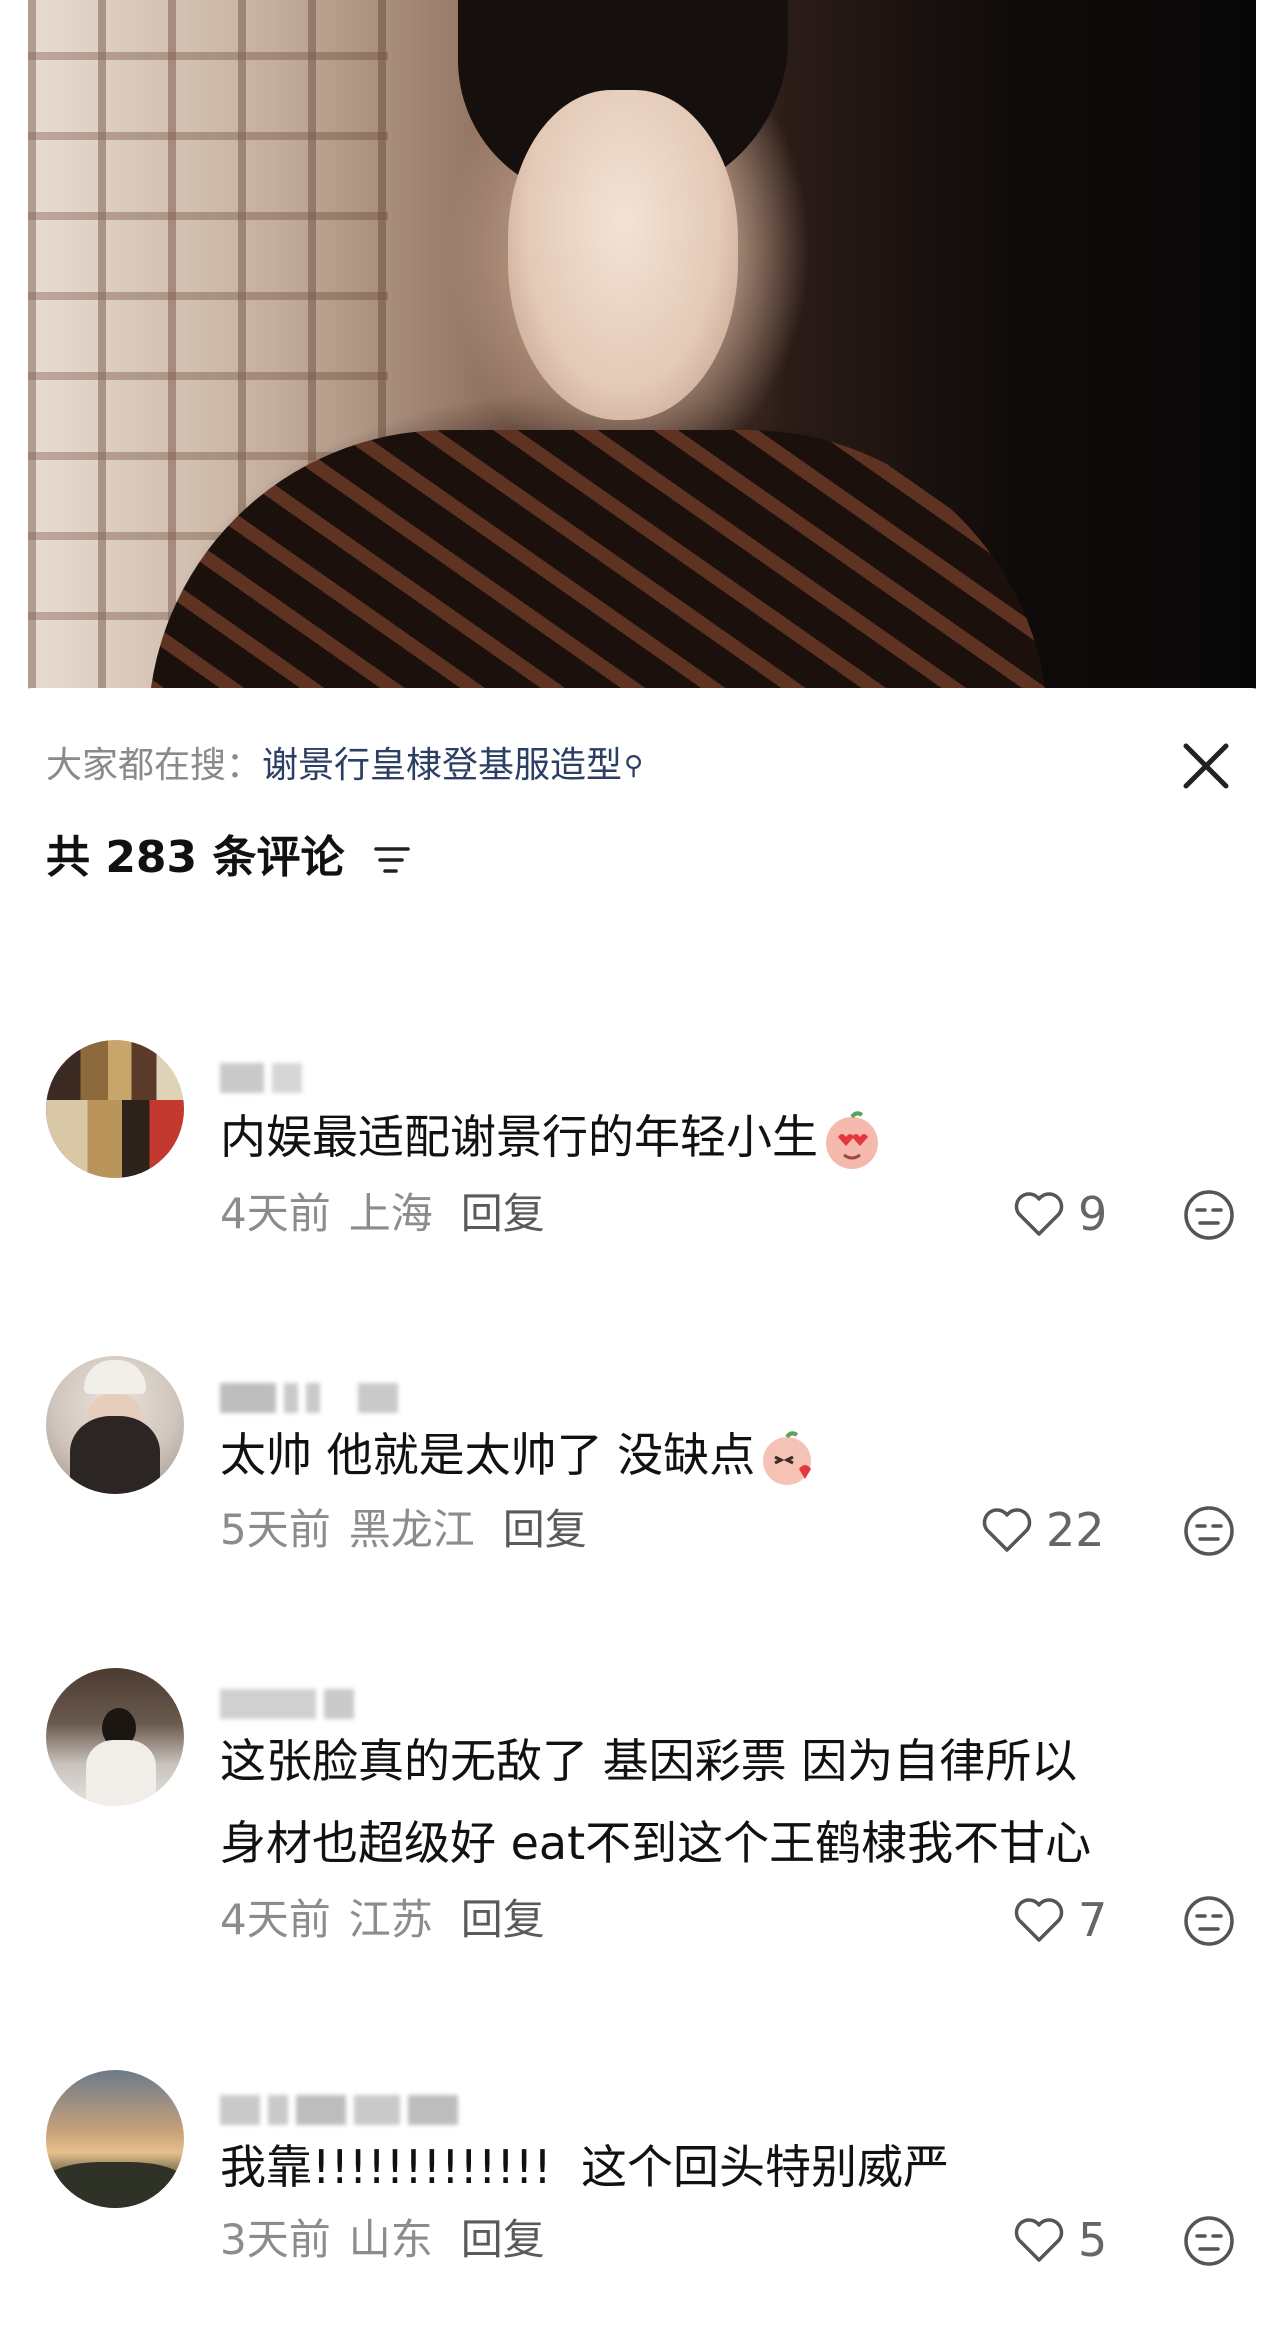 The image size is (1284, 2352). What do you see at coordinates (623, 255) in the screenshot?
I see `figure-face` at bounding box center [623, 255].